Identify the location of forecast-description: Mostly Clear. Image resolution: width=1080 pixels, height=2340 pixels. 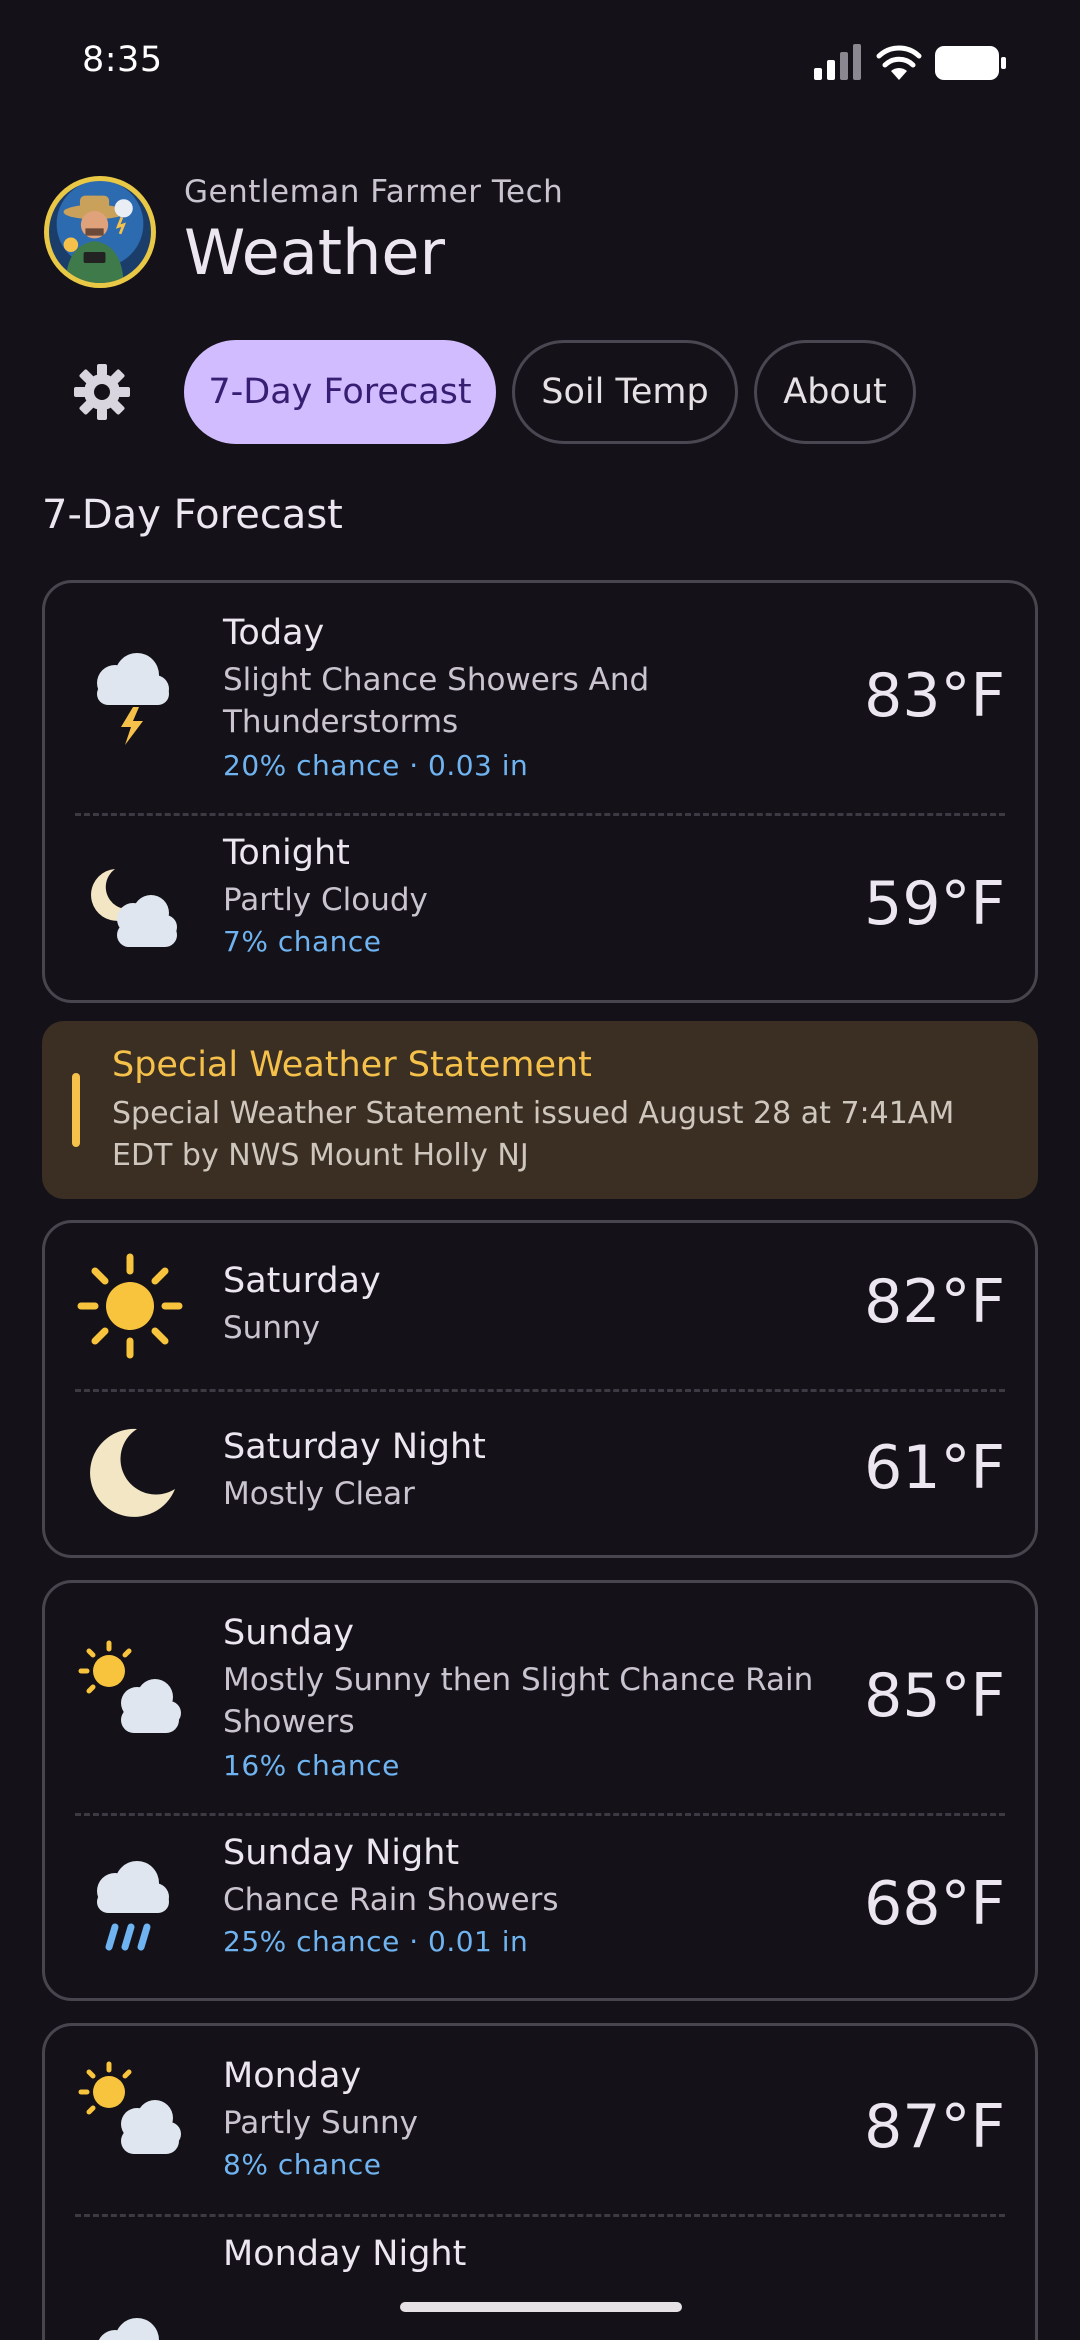
(319, 1494).